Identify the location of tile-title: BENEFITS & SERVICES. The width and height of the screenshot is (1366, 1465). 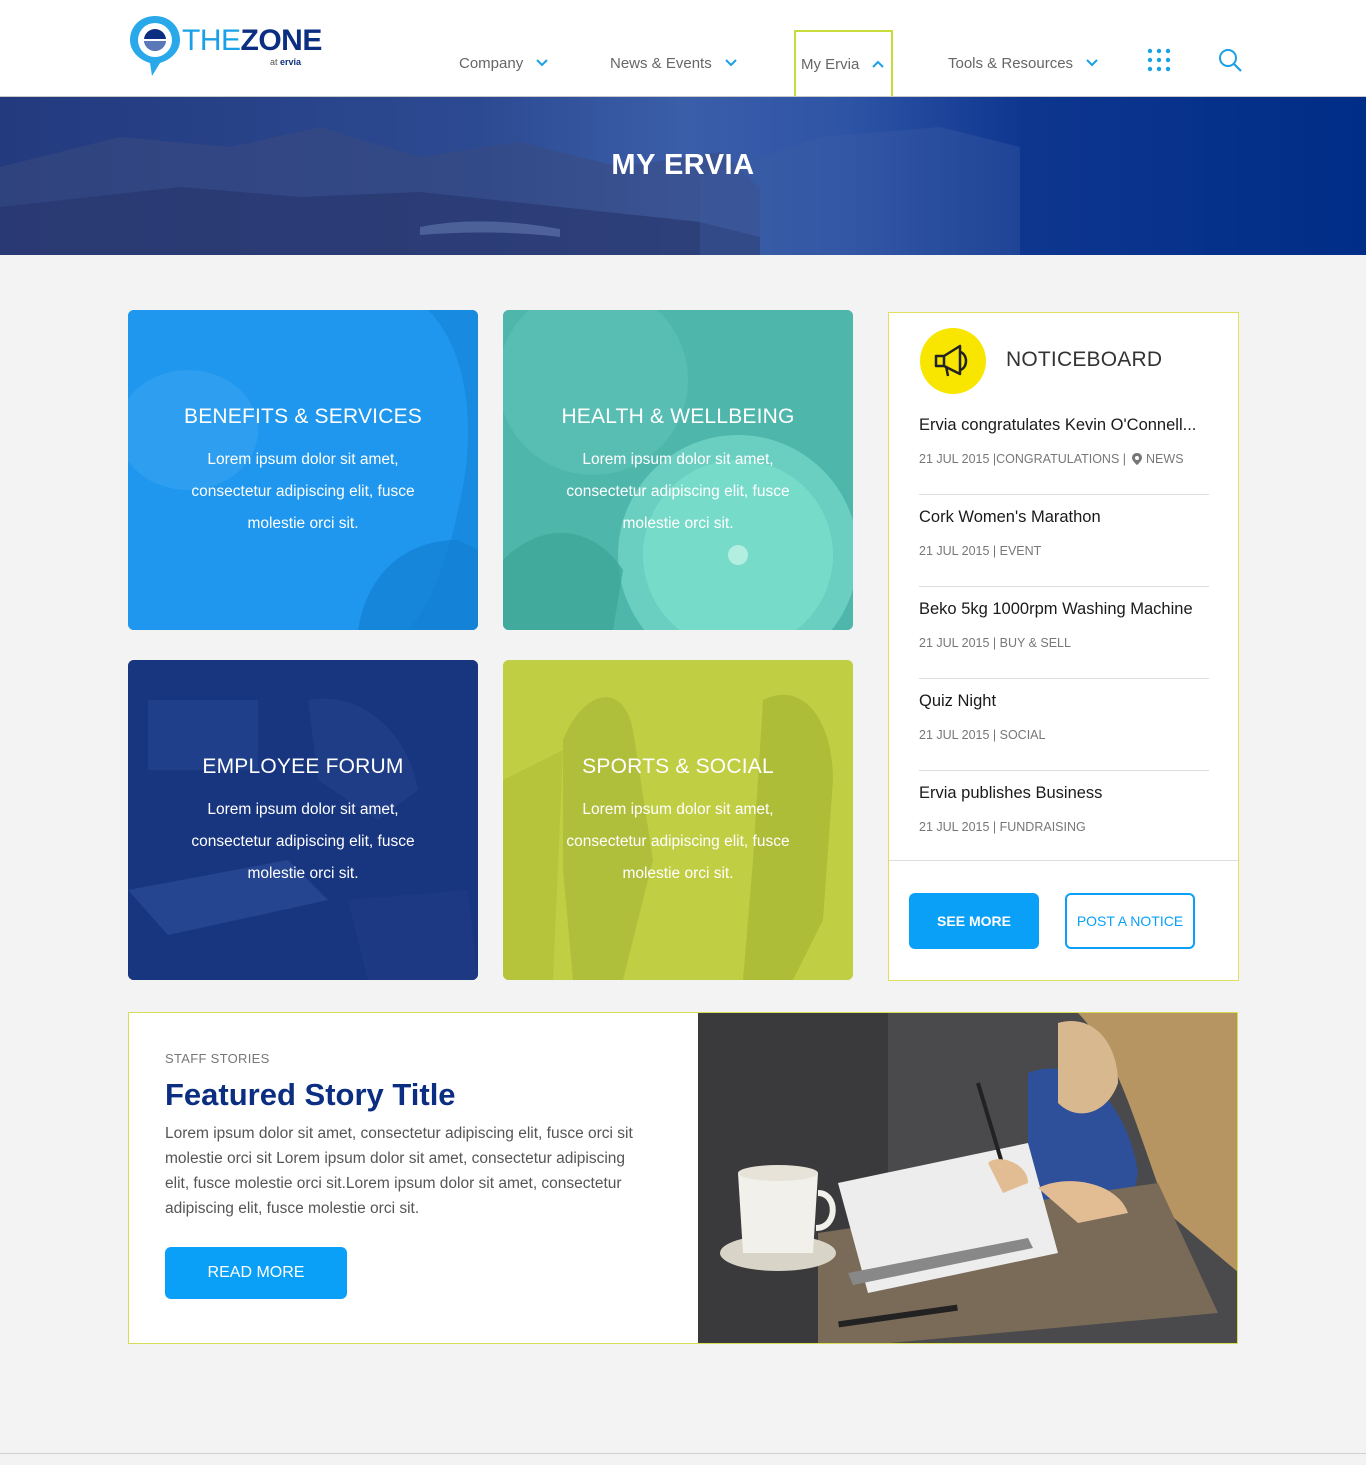
(303, 416).